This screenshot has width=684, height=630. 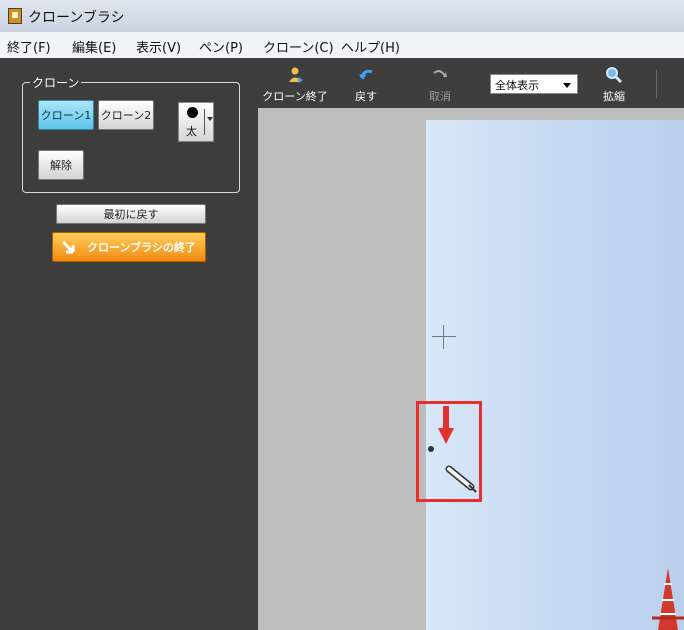 What do you see at coordinates (366, 83) in the screenshot?
I see `undo-tool: 戻す` at bounding box center [366, 83].